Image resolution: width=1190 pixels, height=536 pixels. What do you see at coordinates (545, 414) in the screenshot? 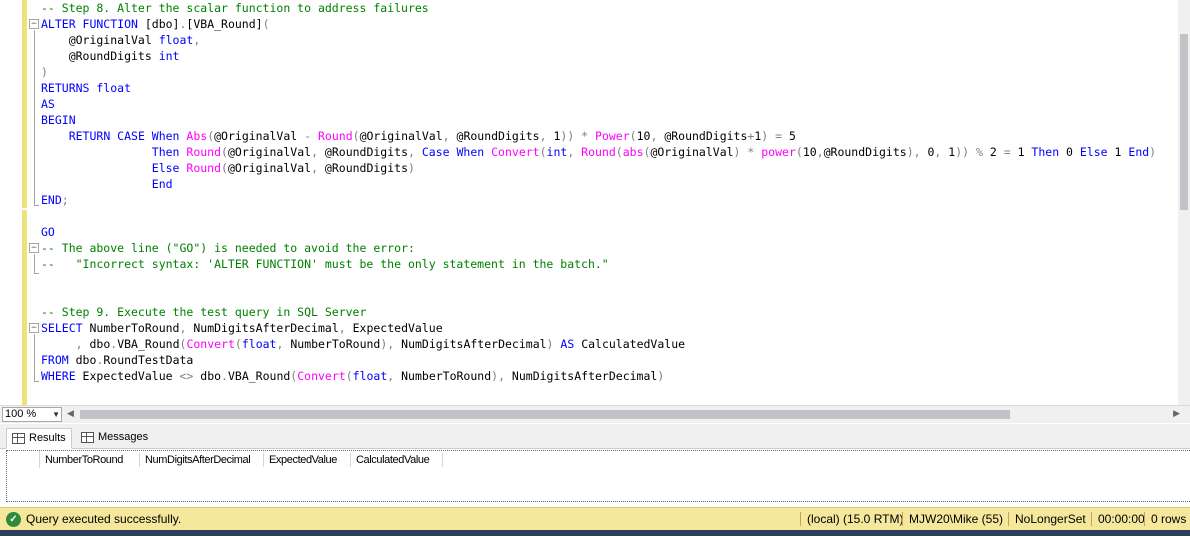
I see `horizontal-scrollbar-thumb` at bounding box center [545, 414].